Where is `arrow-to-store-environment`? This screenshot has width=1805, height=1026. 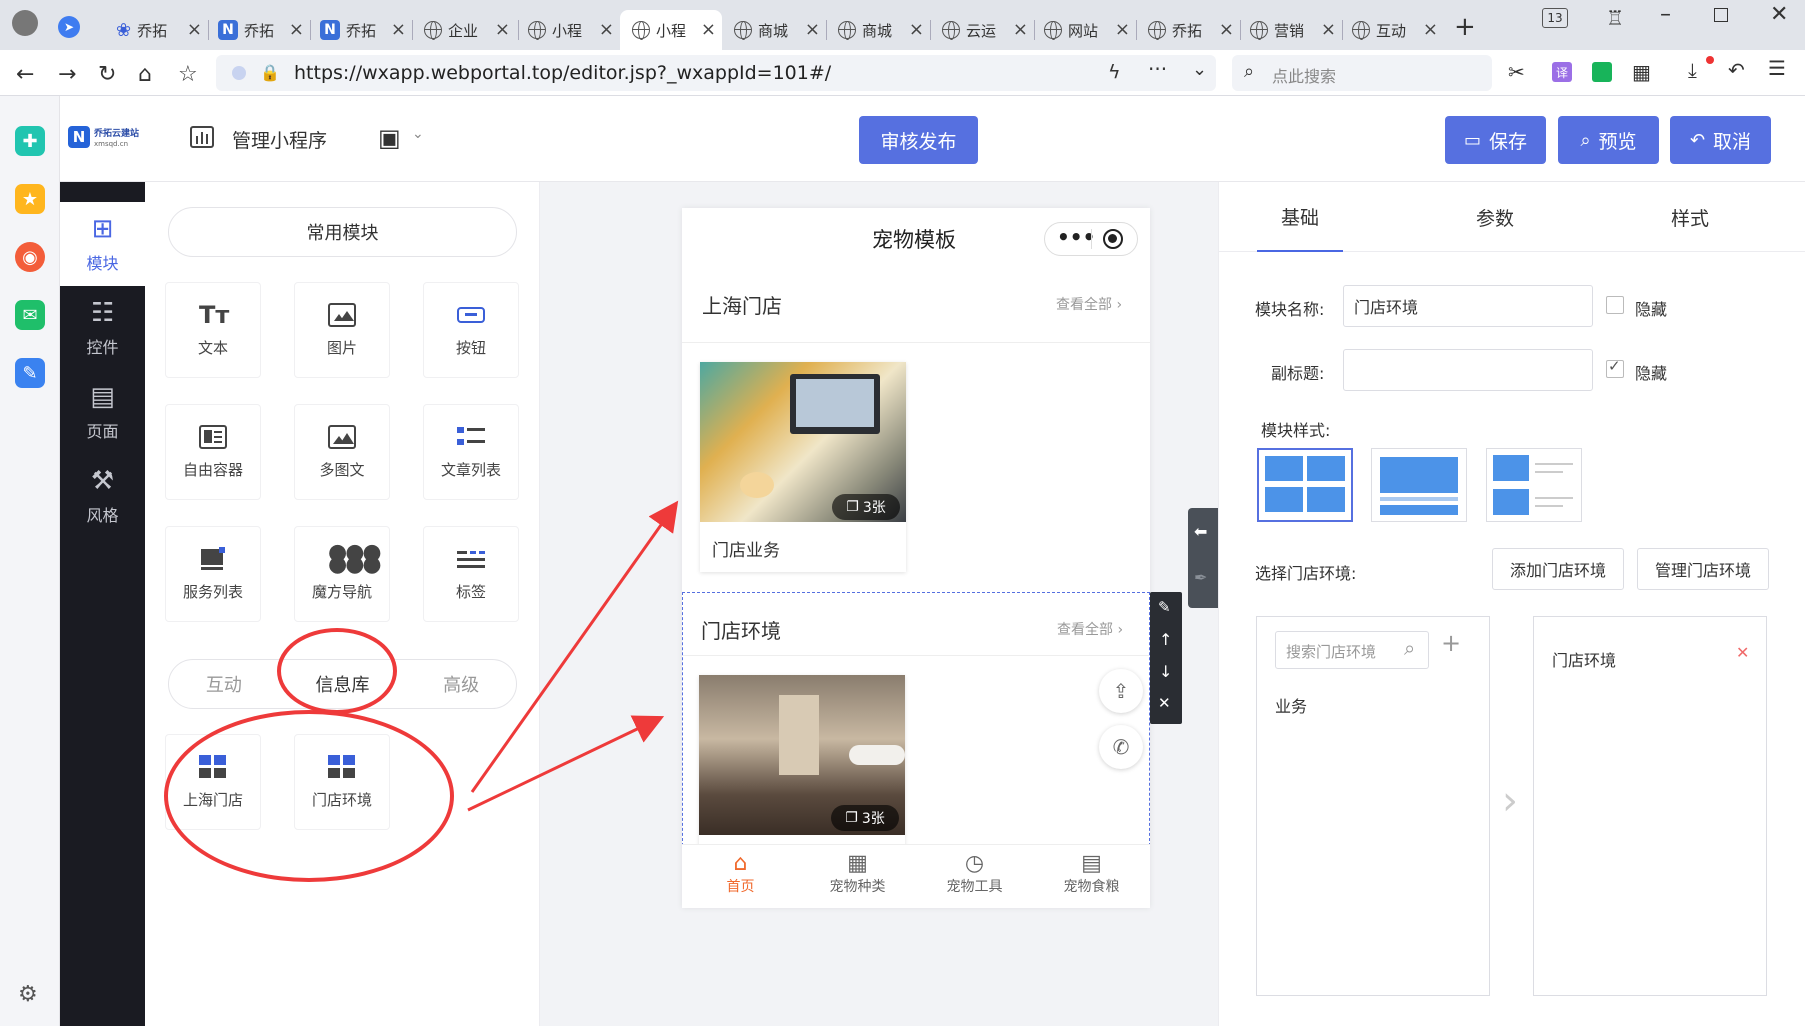 arrow-to-store-environment is located at coordinates (566, 763).